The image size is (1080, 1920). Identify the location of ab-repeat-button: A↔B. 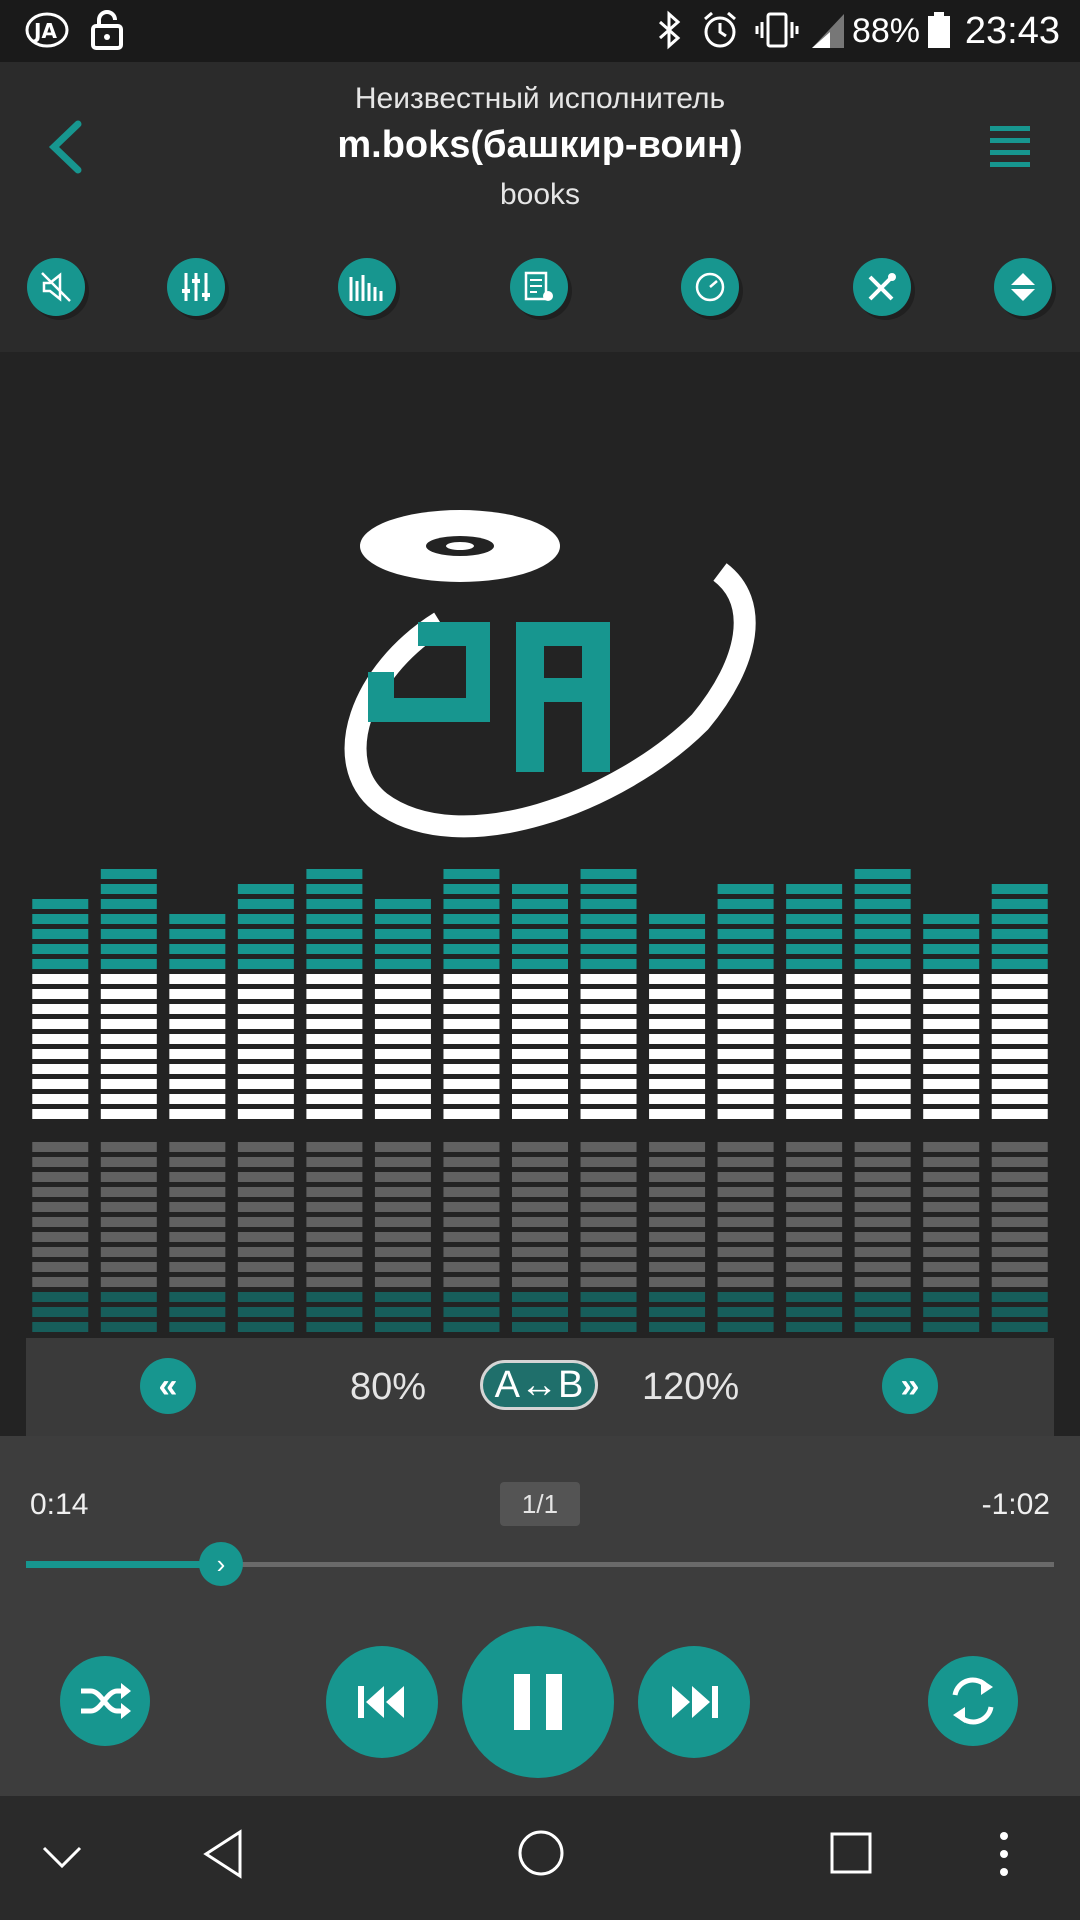
(539, 1385).